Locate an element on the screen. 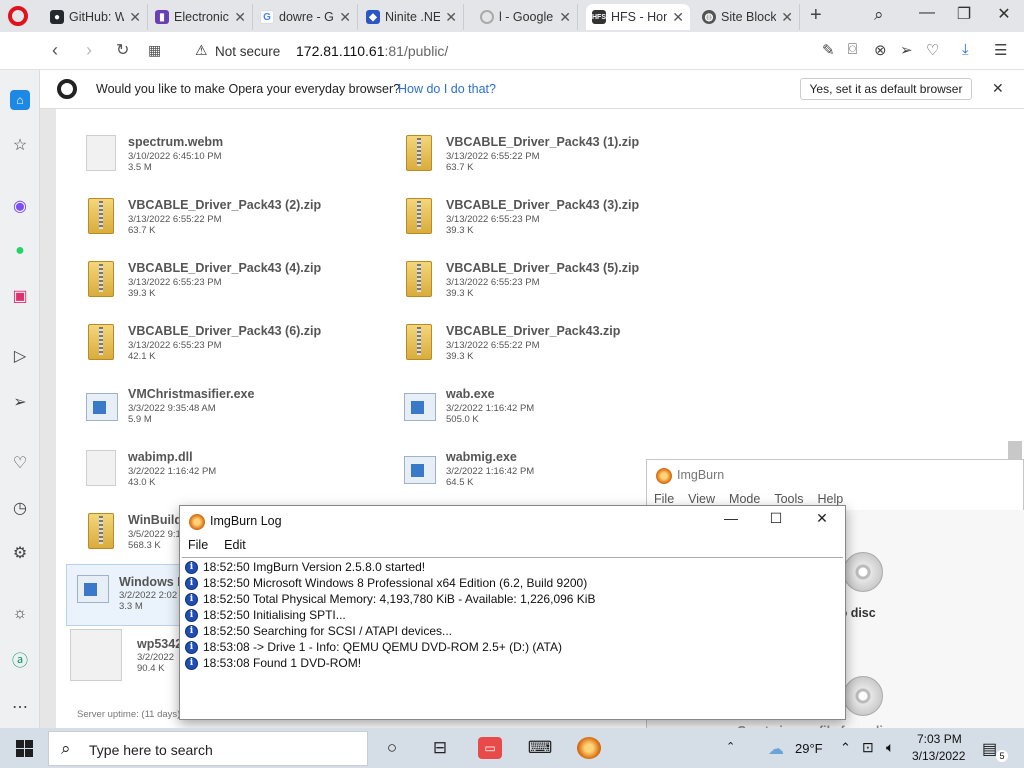 This screenshot has height=768, width=1024. star-icon: ☆ is located at coordinates (20, 145).